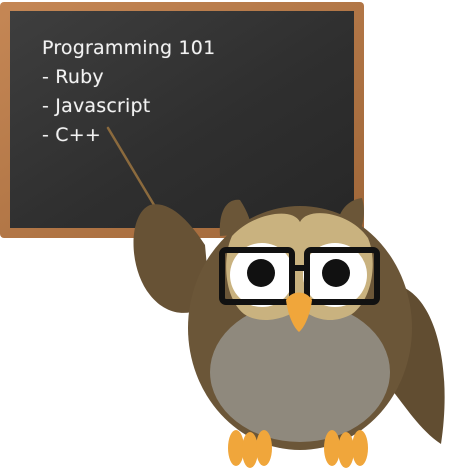 The width and height of the screenshot is (450, 468). Describe the element at coordinates (72, 135) in the screenshot. I see `chalk-line-cpp: - C++` at that location.